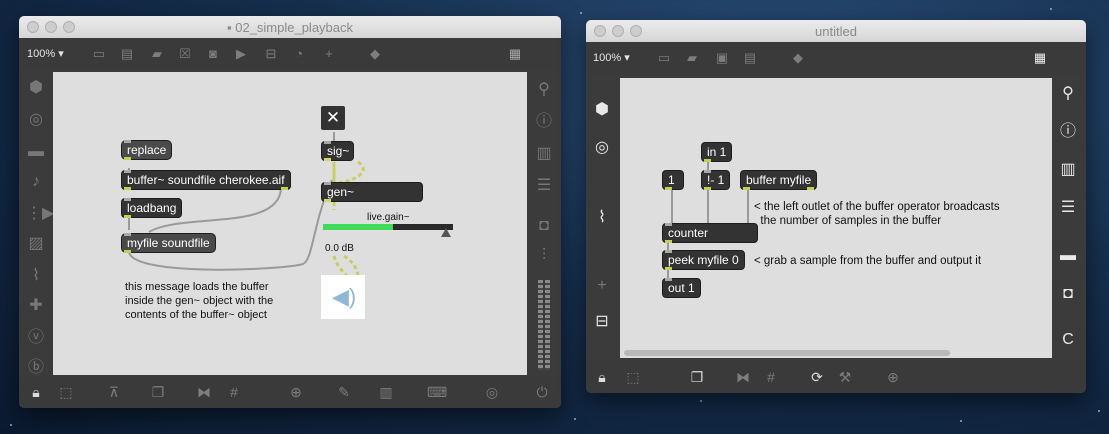  What do you see at coordinates (703, 260) in the screenshot?
I see `peek-object: peek myfile 0` at bounding box center [703, 260].